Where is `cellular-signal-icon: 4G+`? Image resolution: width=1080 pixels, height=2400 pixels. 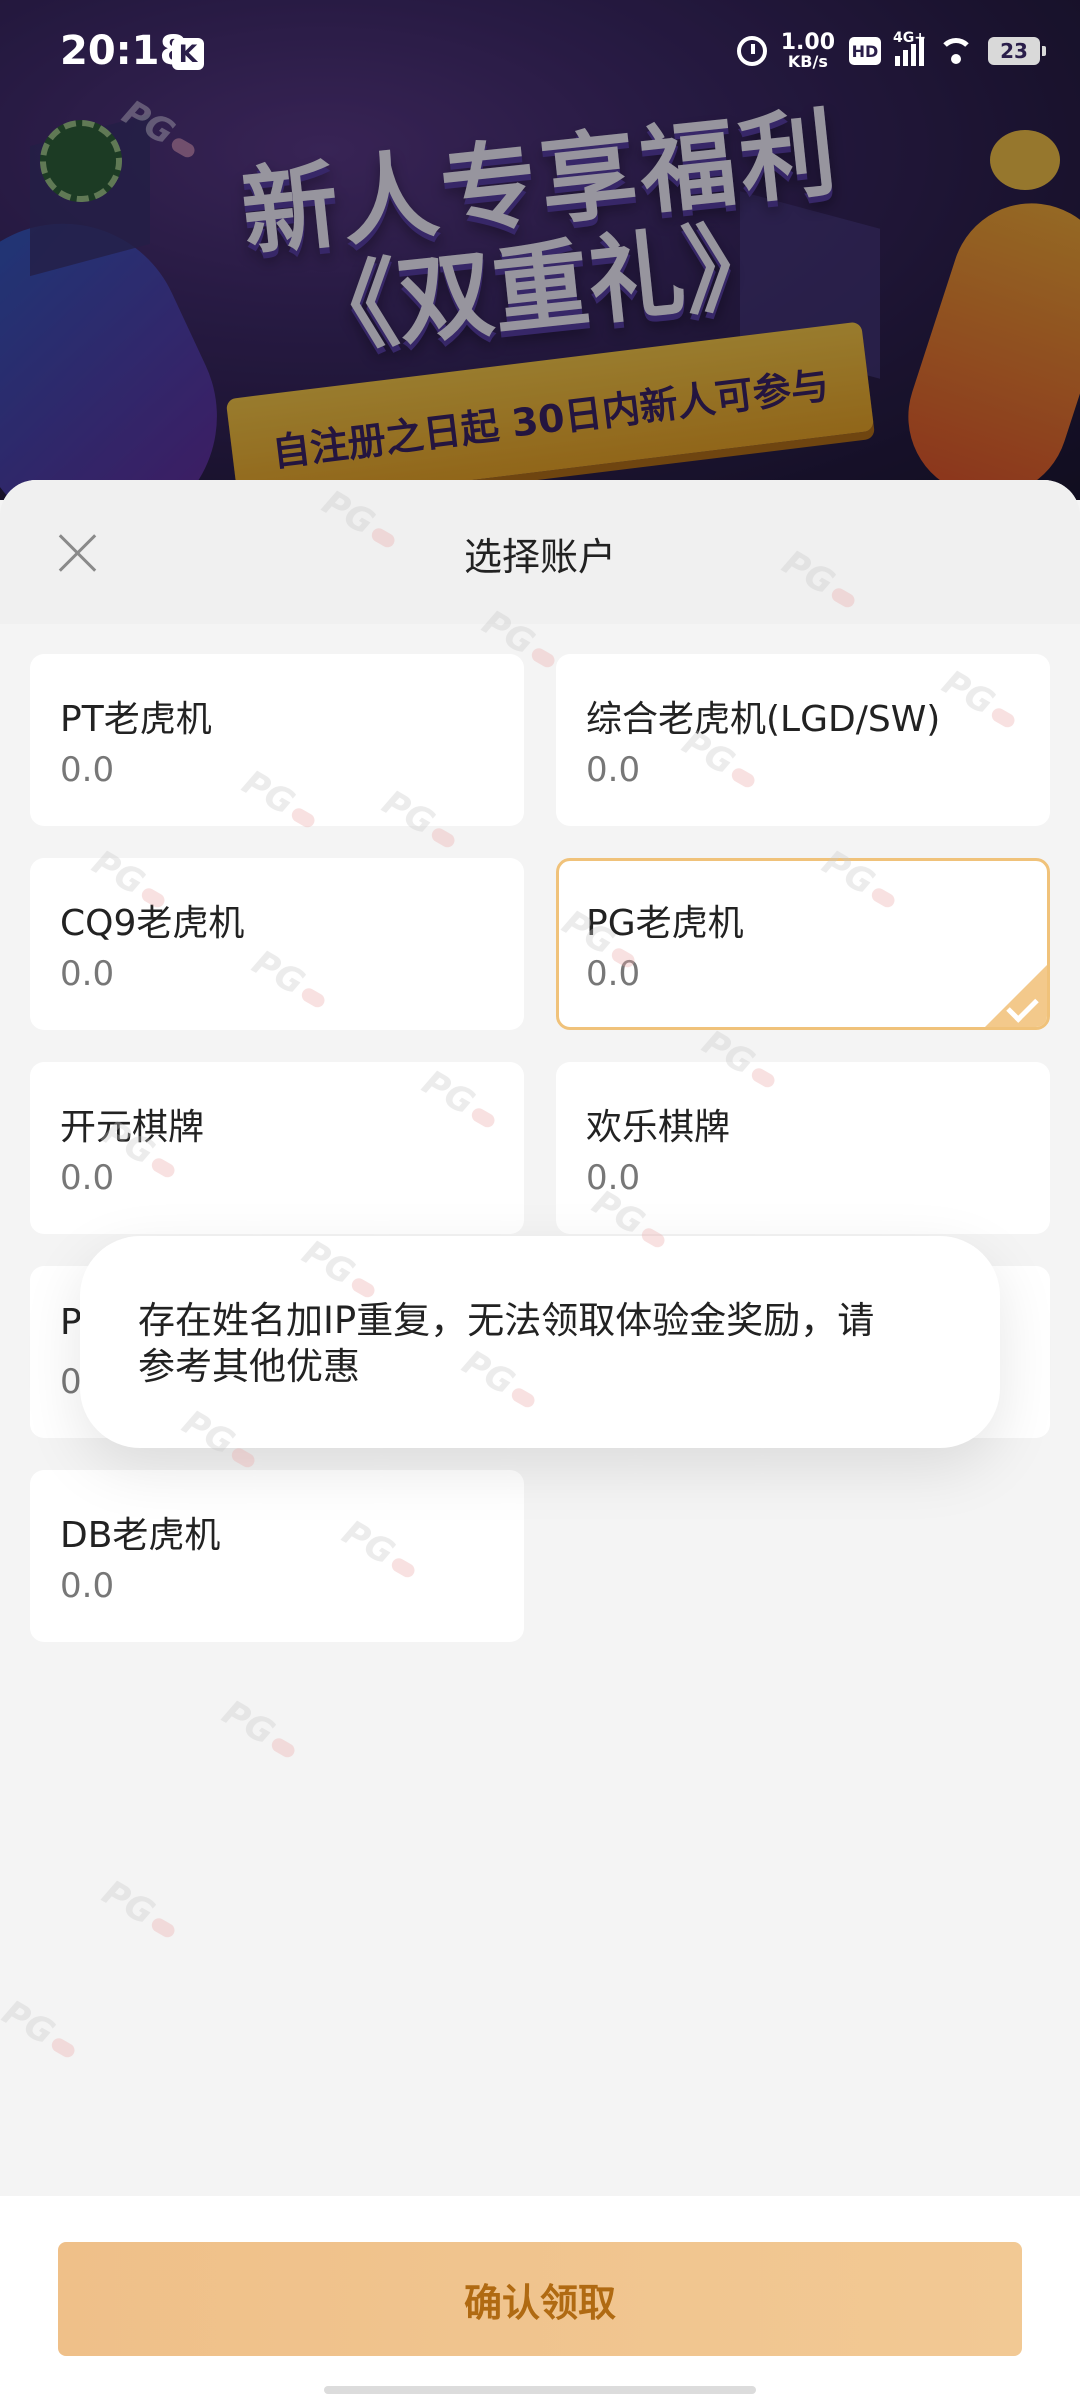
cellular-signal-icon: 4G+ is located at coordinates (909, 48).